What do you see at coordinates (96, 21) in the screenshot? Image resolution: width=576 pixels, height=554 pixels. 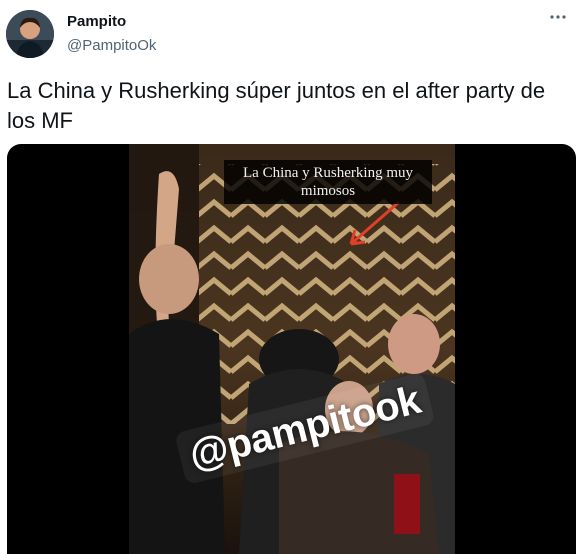 I see `author-name: Pampito` at bounding box center [96, 21].